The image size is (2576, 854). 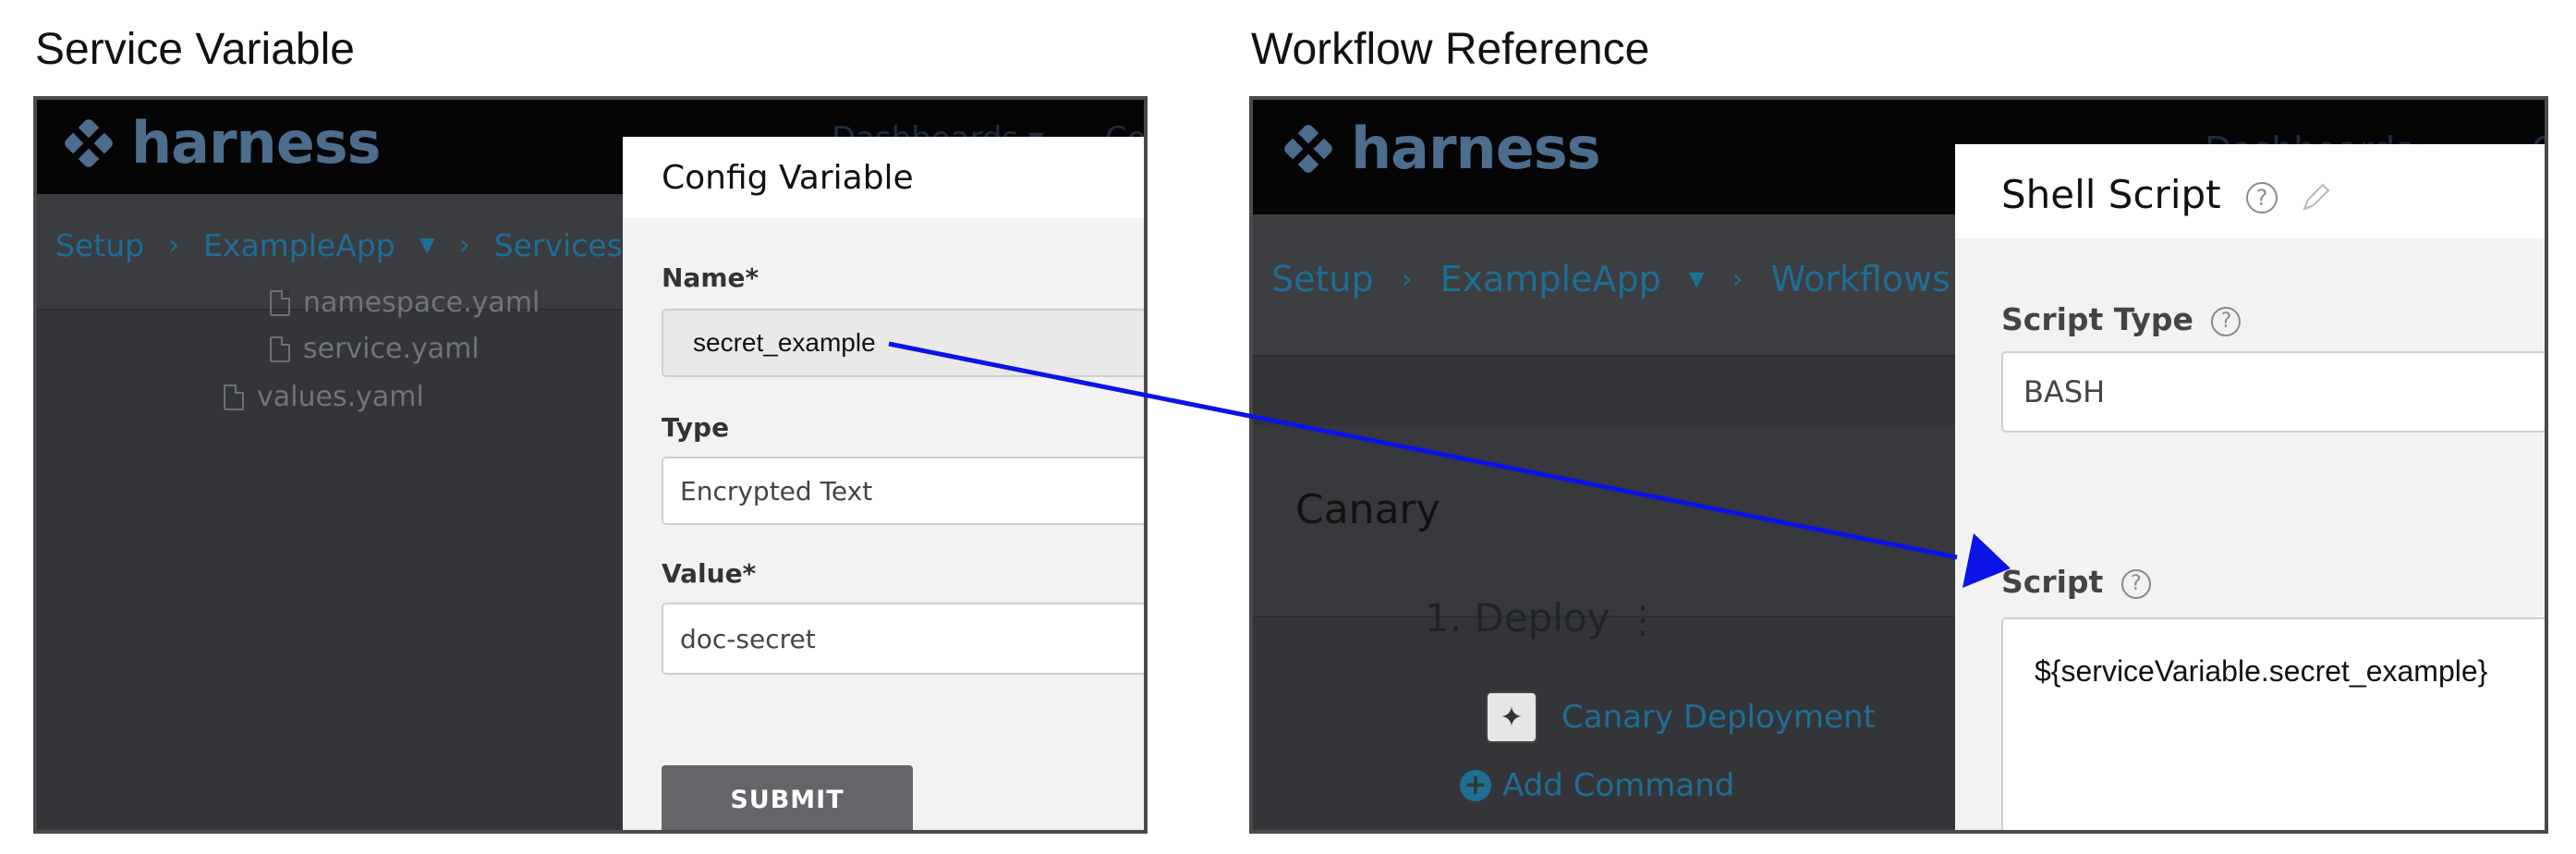 I want to click on canary-deployment-step: ✦ Canary Deployment, so click(x=1681, y=717).